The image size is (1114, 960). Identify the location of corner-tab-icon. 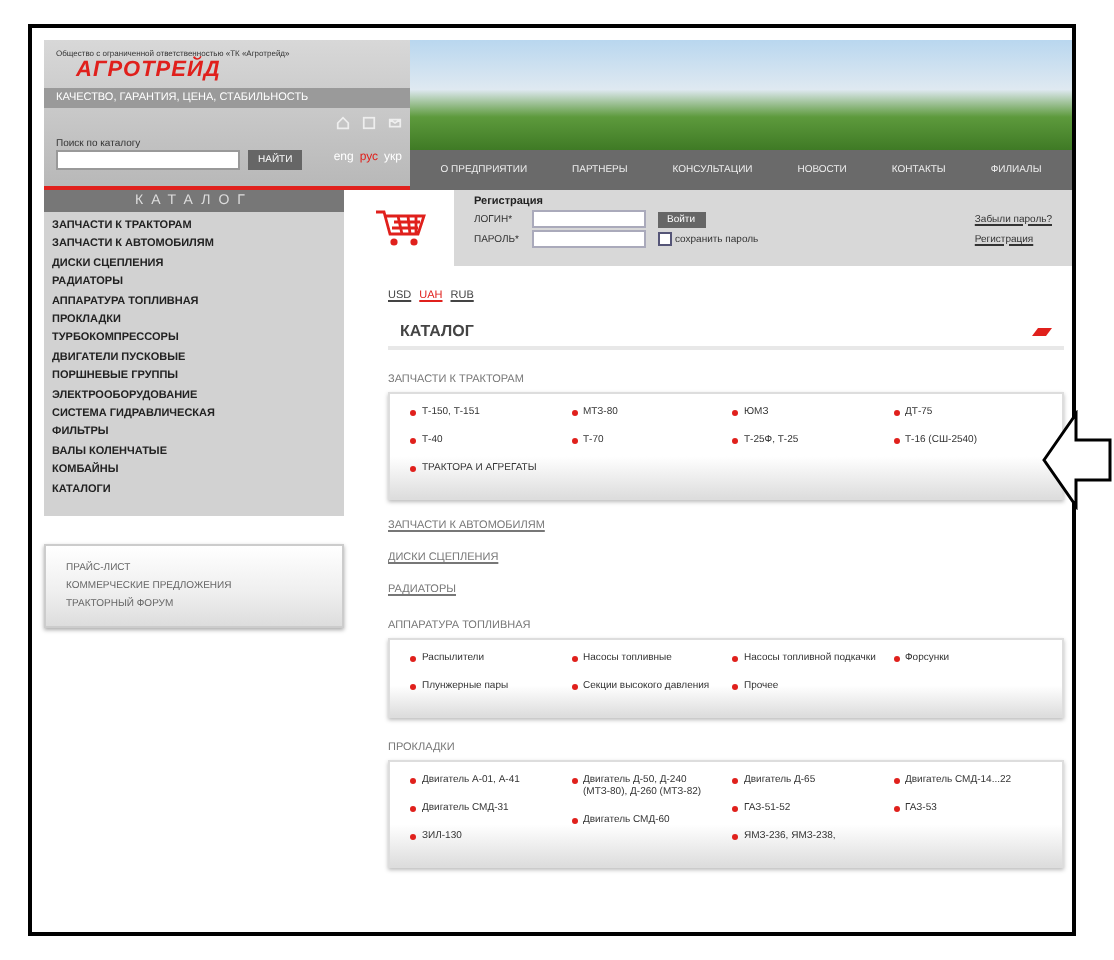
(1042, 331).